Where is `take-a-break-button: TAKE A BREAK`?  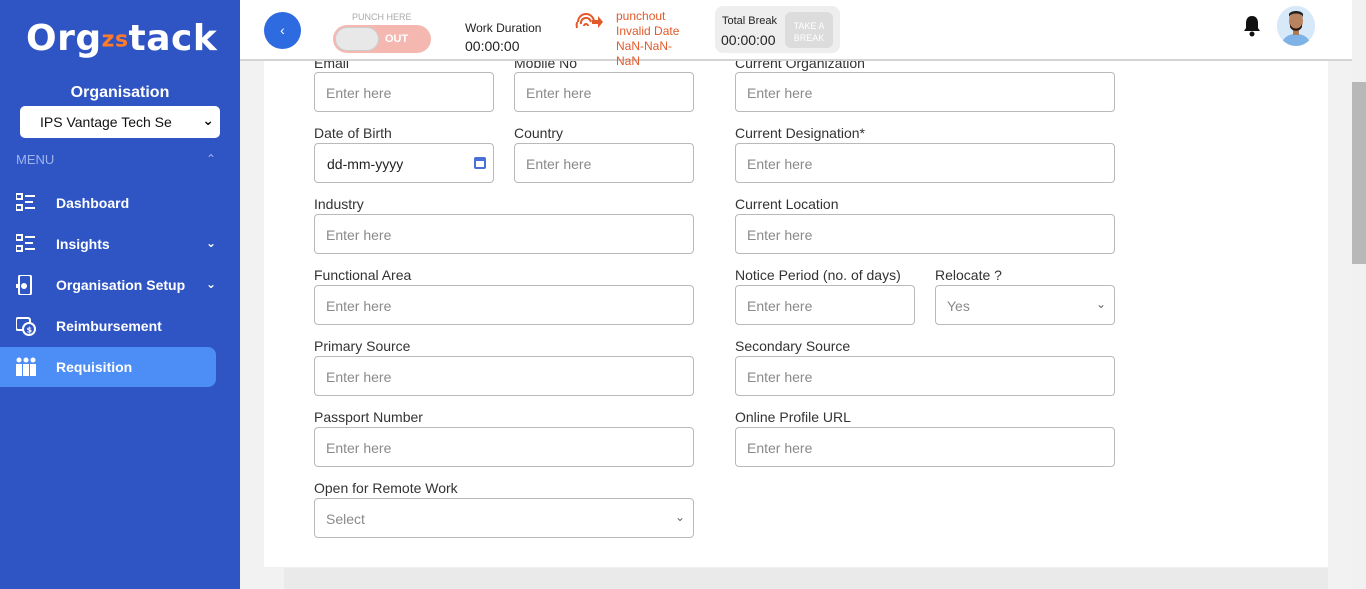
take-a-break-button: TAKE A BREAK is located at coordinates (809, 30).